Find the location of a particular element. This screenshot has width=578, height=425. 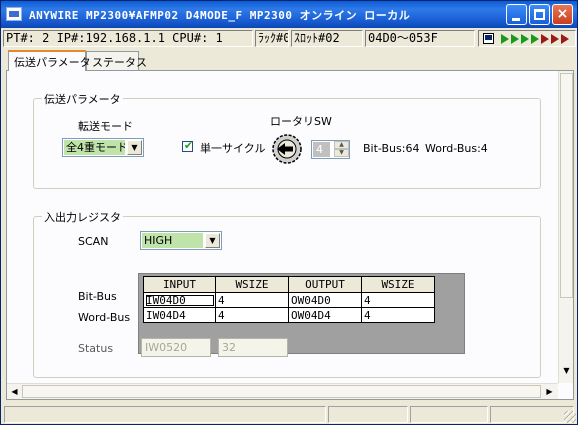

table-cell: IW04D4 is located at coordinates (179, 315).